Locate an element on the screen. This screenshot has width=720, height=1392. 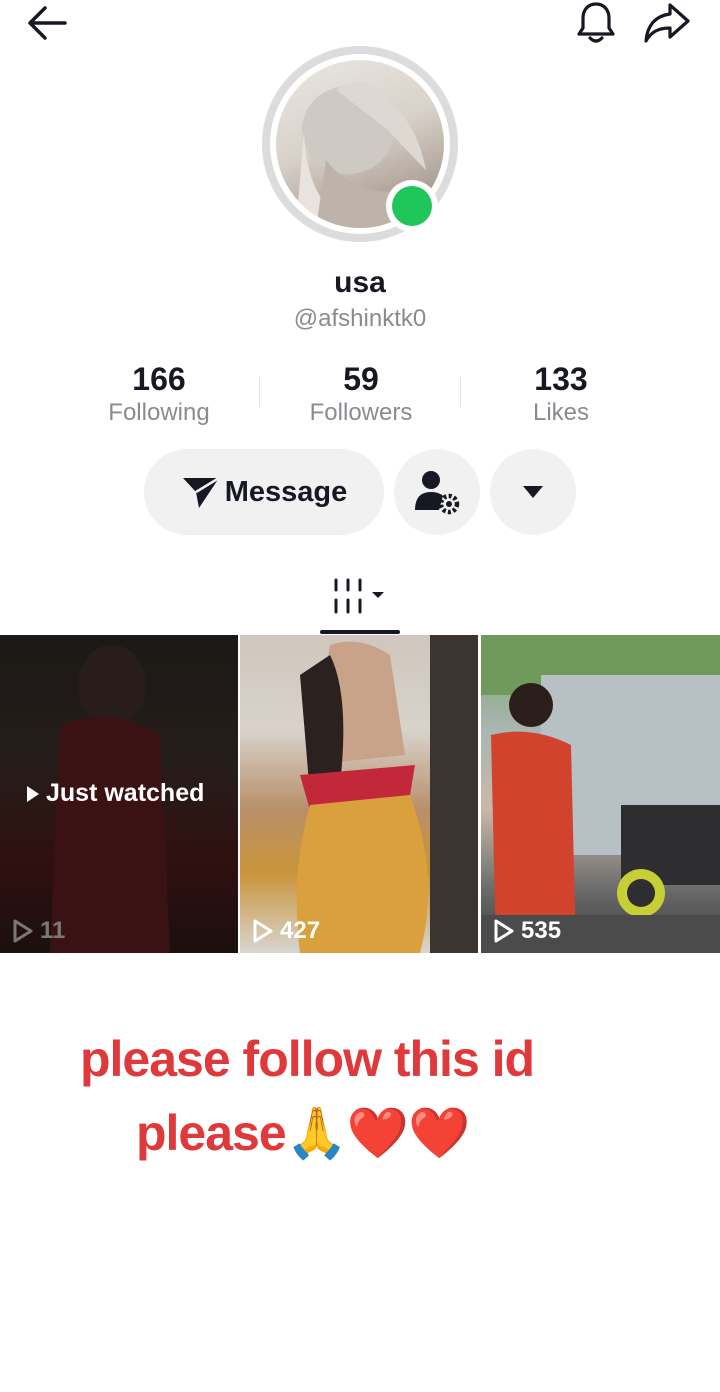
more-options-button is located at coordinates (533, 492).